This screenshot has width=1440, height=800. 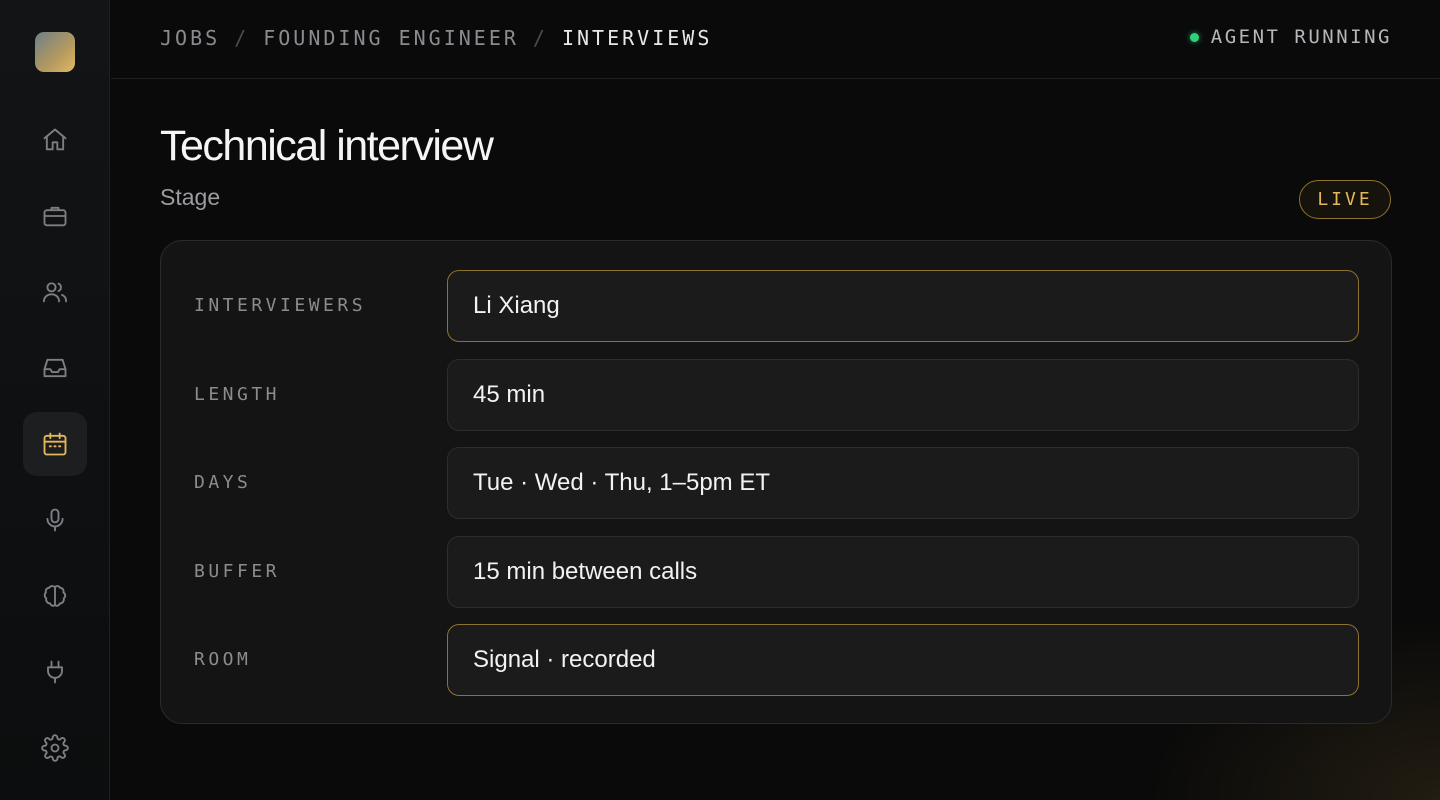 I want to click on microphone-icon, so click(x=55, y=520).